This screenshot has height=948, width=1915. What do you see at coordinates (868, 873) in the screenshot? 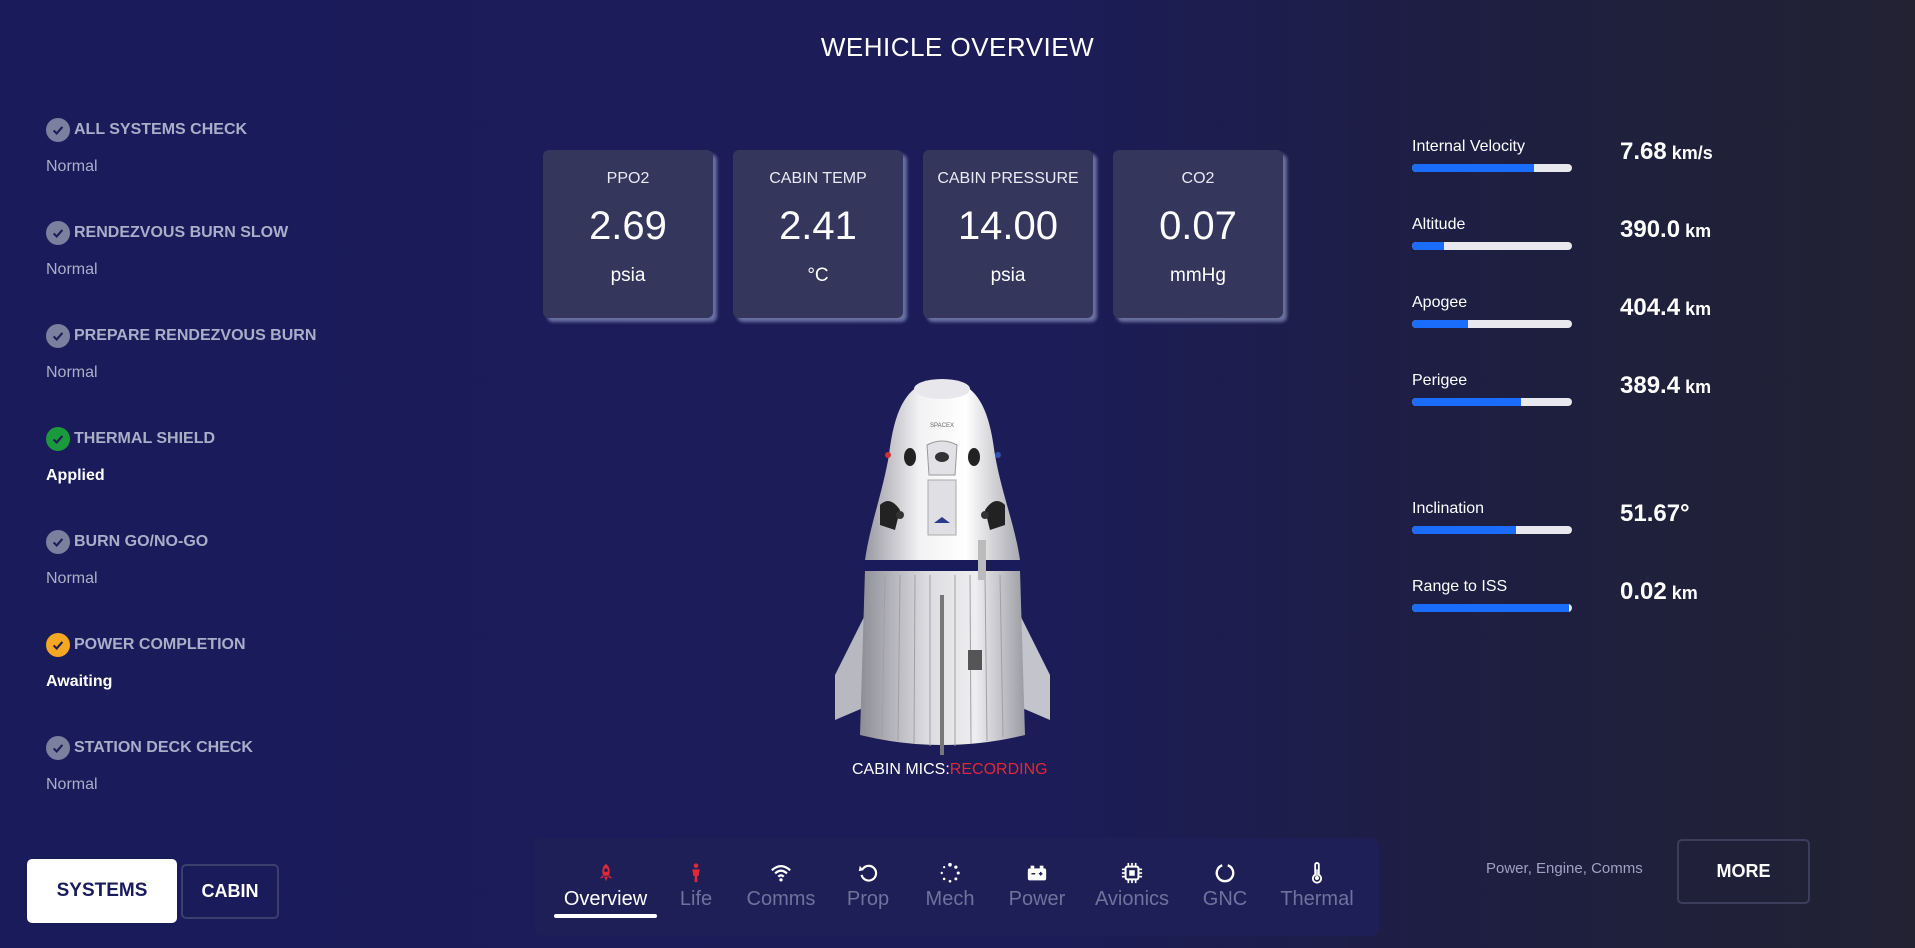
I see `refresh-icon` at bounding box center [868, 873].